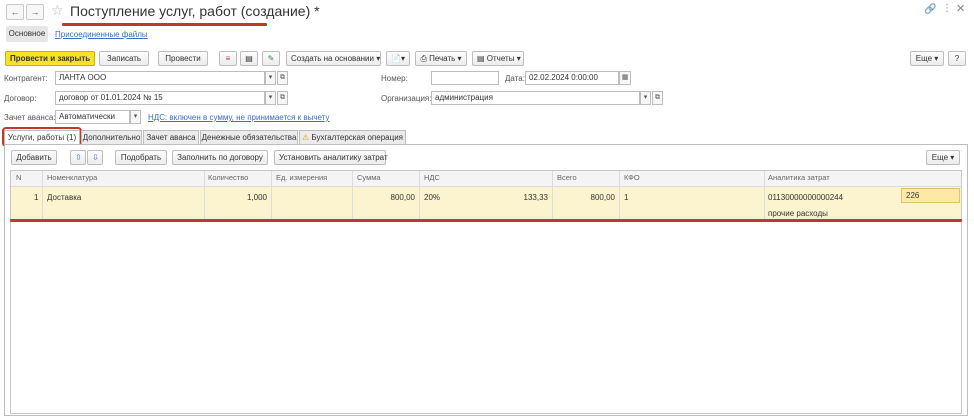 This screenshot has width=974, height=418. I want to click on create-based-on-button: Создать на основании ▾, so click(333, 58).